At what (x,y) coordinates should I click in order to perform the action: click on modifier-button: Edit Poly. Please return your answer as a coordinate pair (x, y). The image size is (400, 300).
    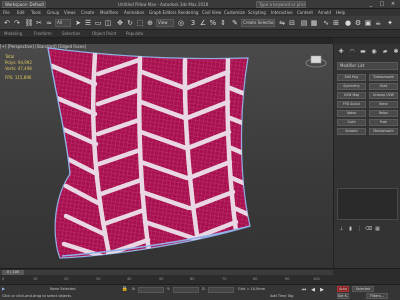
    Looking at the image, I should click on (351, 77).